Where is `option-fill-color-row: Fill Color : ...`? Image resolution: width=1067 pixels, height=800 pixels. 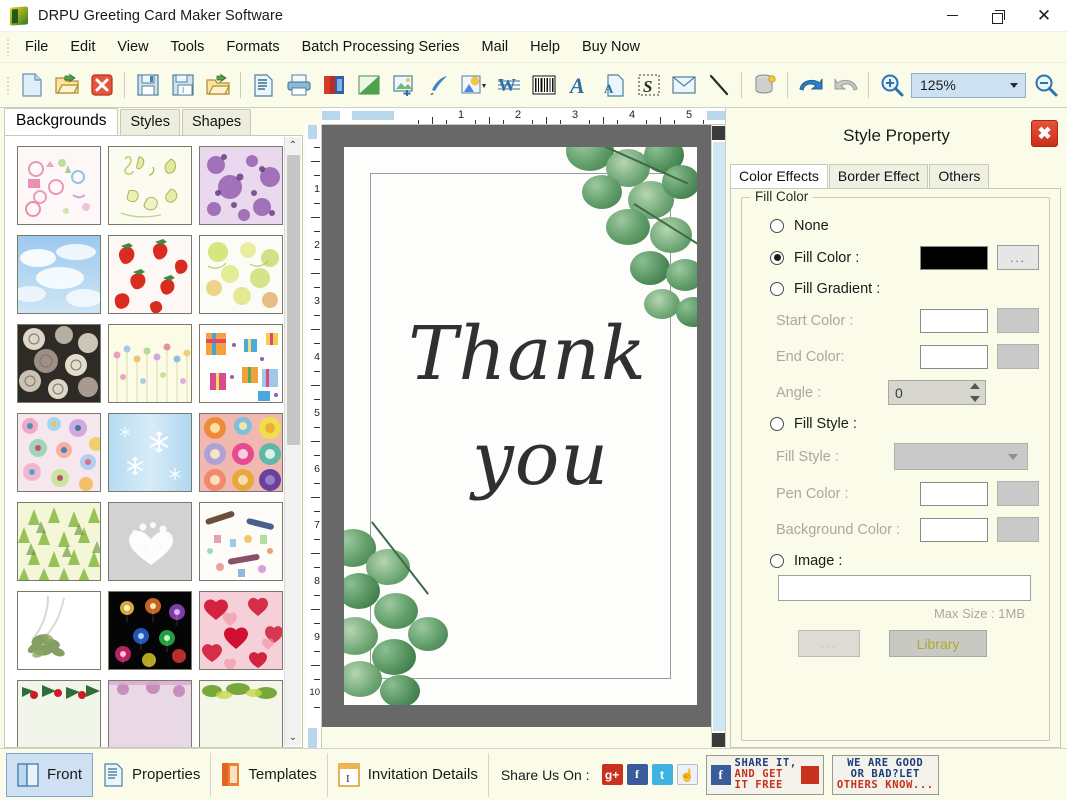
option-fill-color-row: Fill Color : ... is located at coordinates (895, 257).